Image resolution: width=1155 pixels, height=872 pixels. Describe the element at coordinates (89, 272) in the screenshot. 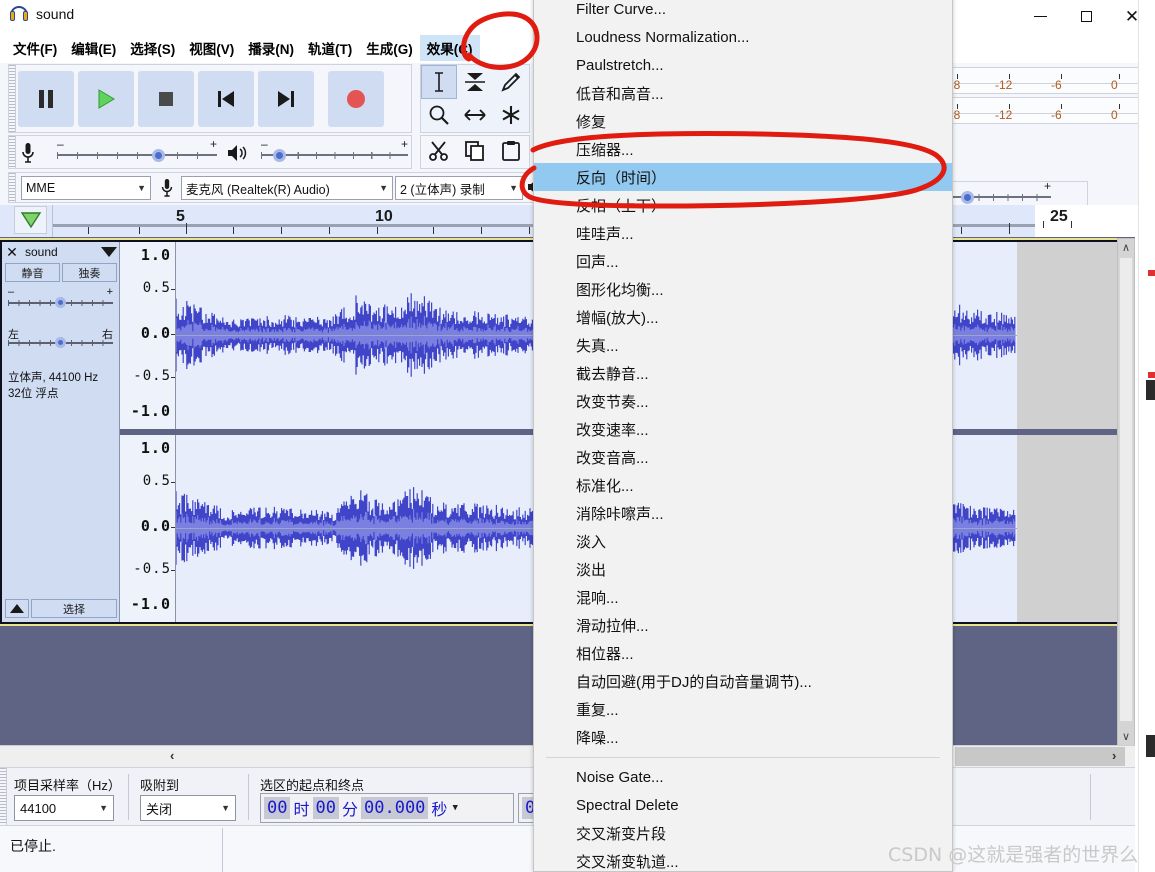

I see `solo-button: 独奏` at that location.